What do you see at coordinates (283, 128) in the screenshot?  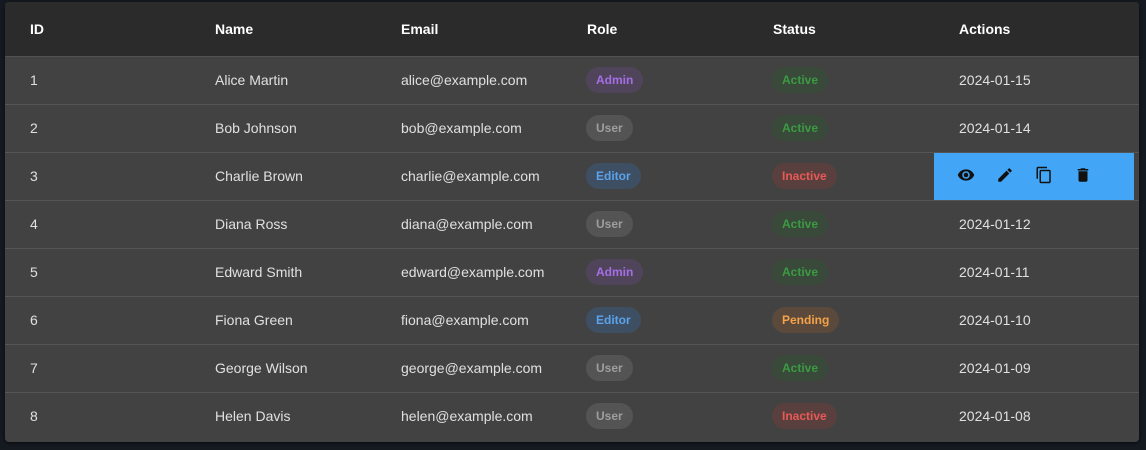 I see `cell-name: Bob Johnson` at bounding box center [283, 128].